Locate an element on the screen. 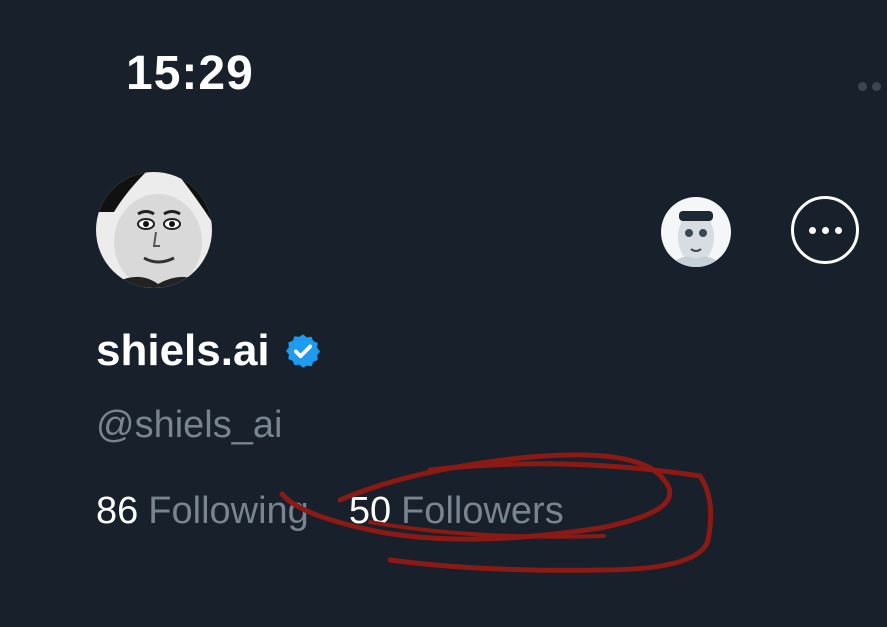 The image size is (887, 627). following-count: 86 is located at coordinates (117, 511).